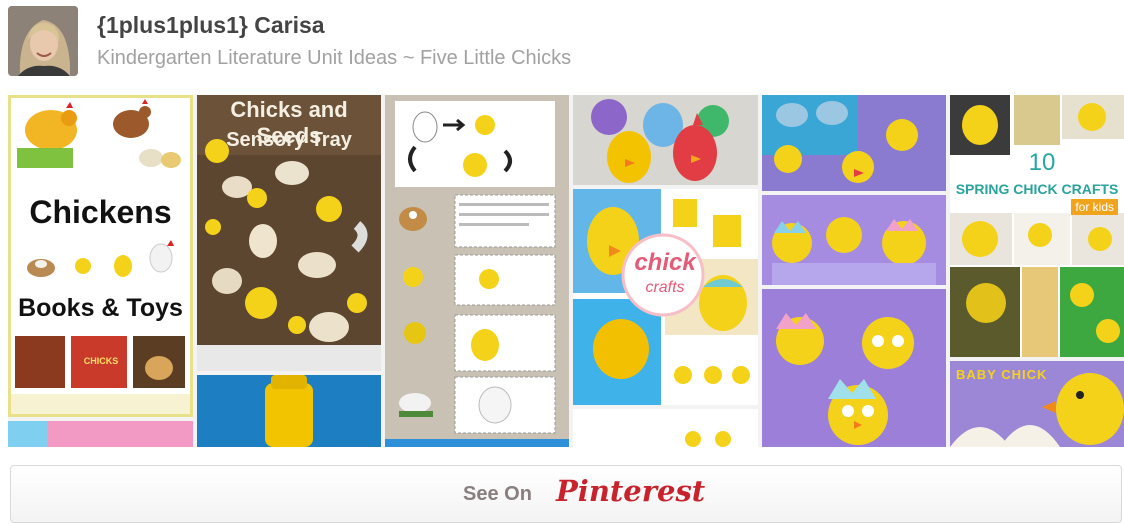 The width and height of the screenshot is (1124, 524). I want to click on pin-chickens-books-toys: Chickens Books & Toys CHICKS, so click(100, 256).